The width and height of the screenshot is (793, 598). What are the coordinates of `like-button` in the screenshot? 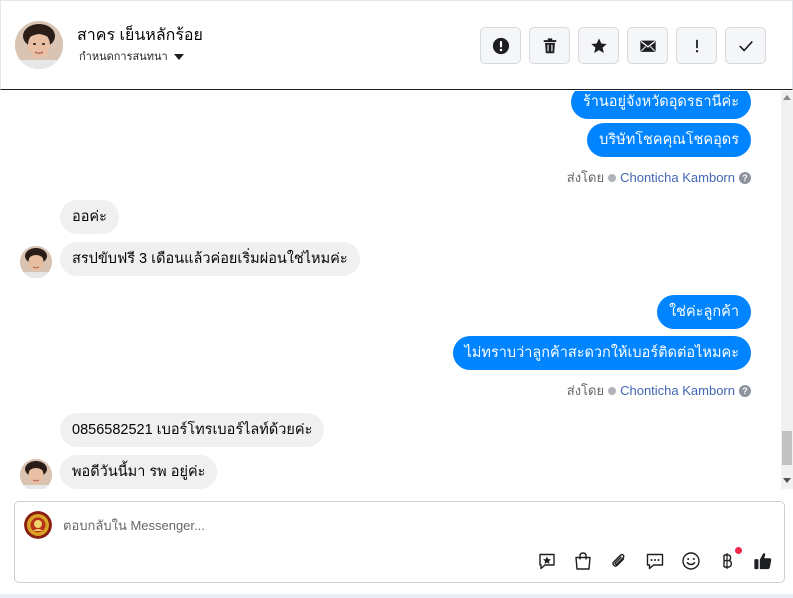 It's located at (763, 561).